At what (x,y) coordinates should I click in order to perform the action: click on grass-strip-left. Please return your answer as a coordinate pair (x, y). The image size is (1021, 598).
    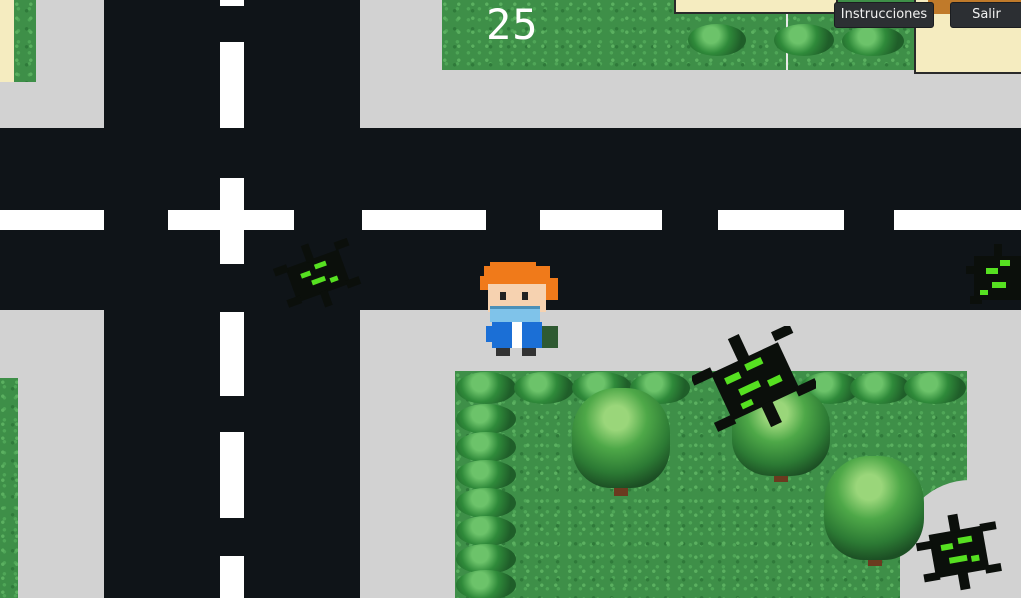
    Looking at the image, I should click on (9, 488).